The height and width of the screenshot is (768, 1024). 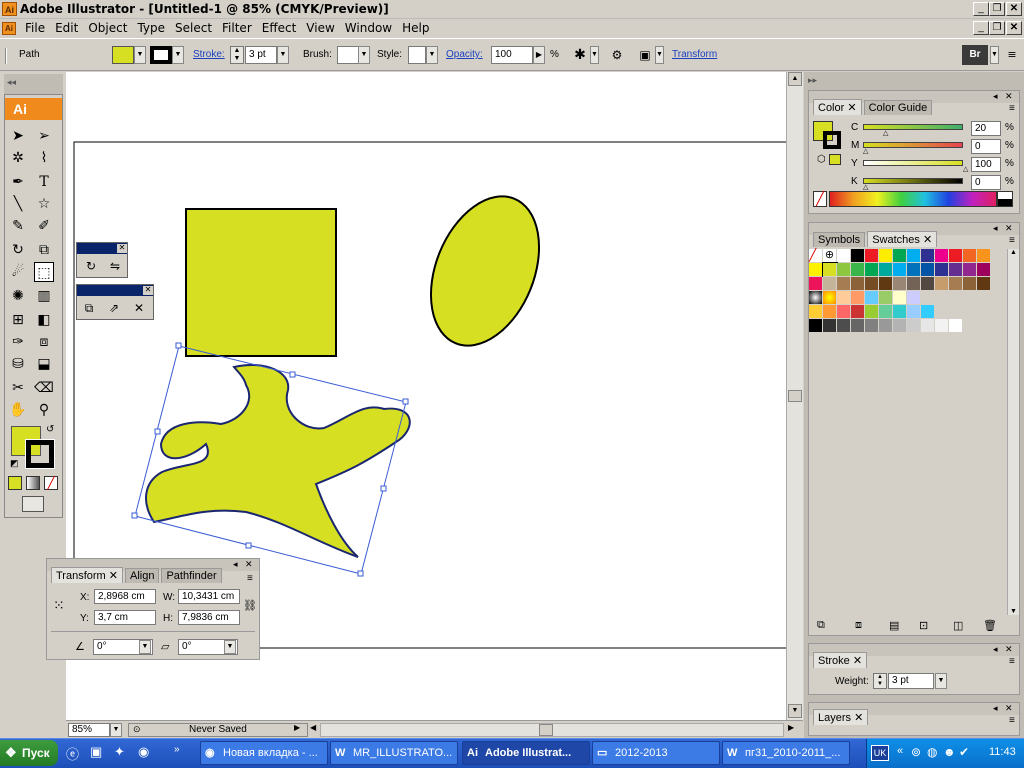 What do you see at coordinates (320, 28) in the screenshot?
I see `menu-view: View` at bounding box center [320, 28].